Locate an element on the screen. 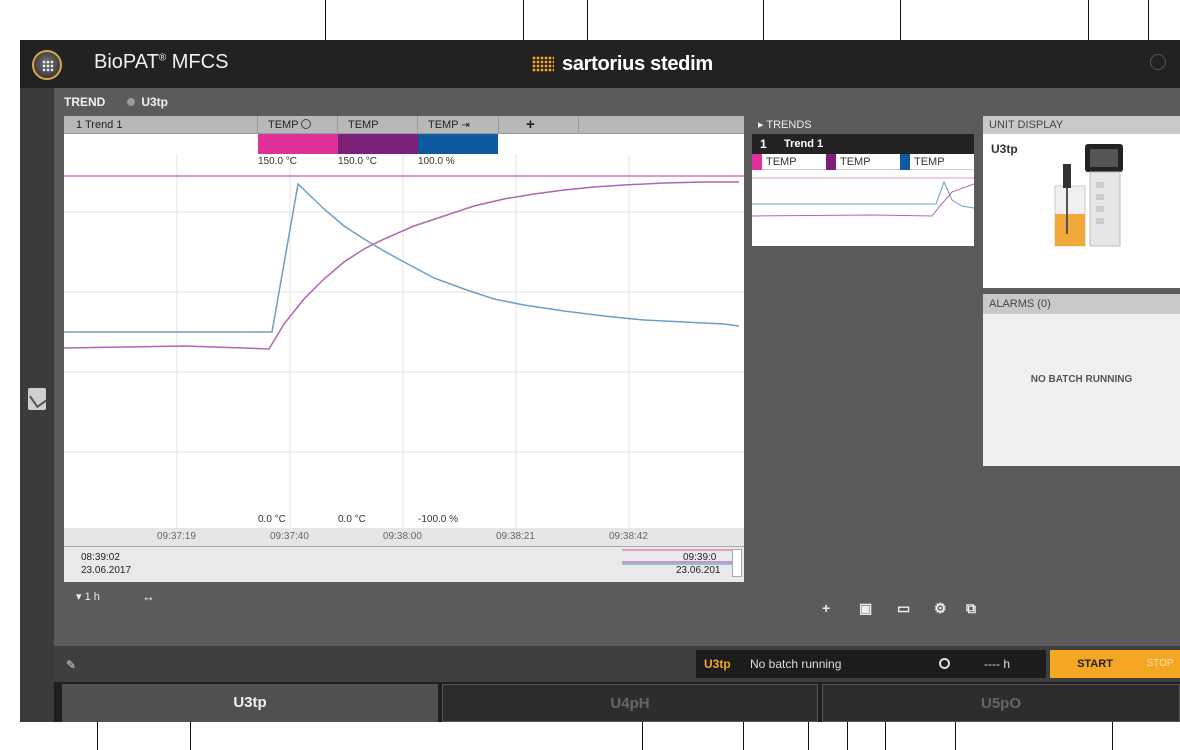 The height and width of the screenshot is (750, 1180). trend-item-pens: TEMP TEMP TEMP is located at coordinates (863, 162).